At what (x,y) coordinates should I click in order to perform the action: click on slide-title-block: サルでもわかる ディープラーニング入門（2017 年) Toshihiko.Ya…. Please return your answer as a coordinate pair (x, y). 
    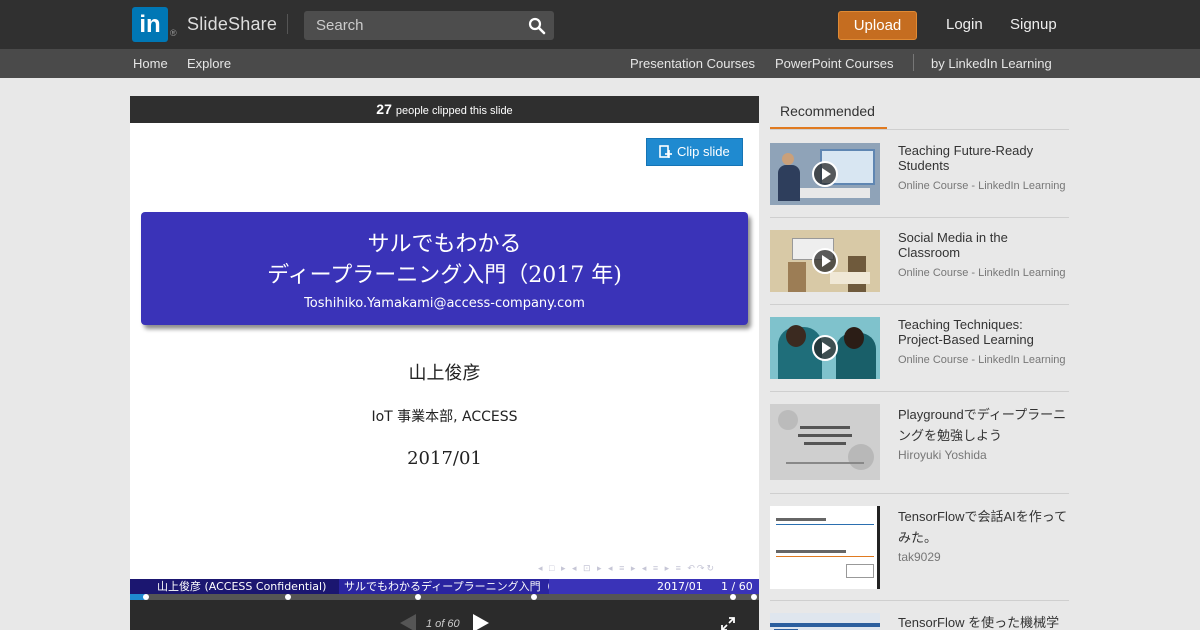
    Looking at the image, I should click on (444, 268).